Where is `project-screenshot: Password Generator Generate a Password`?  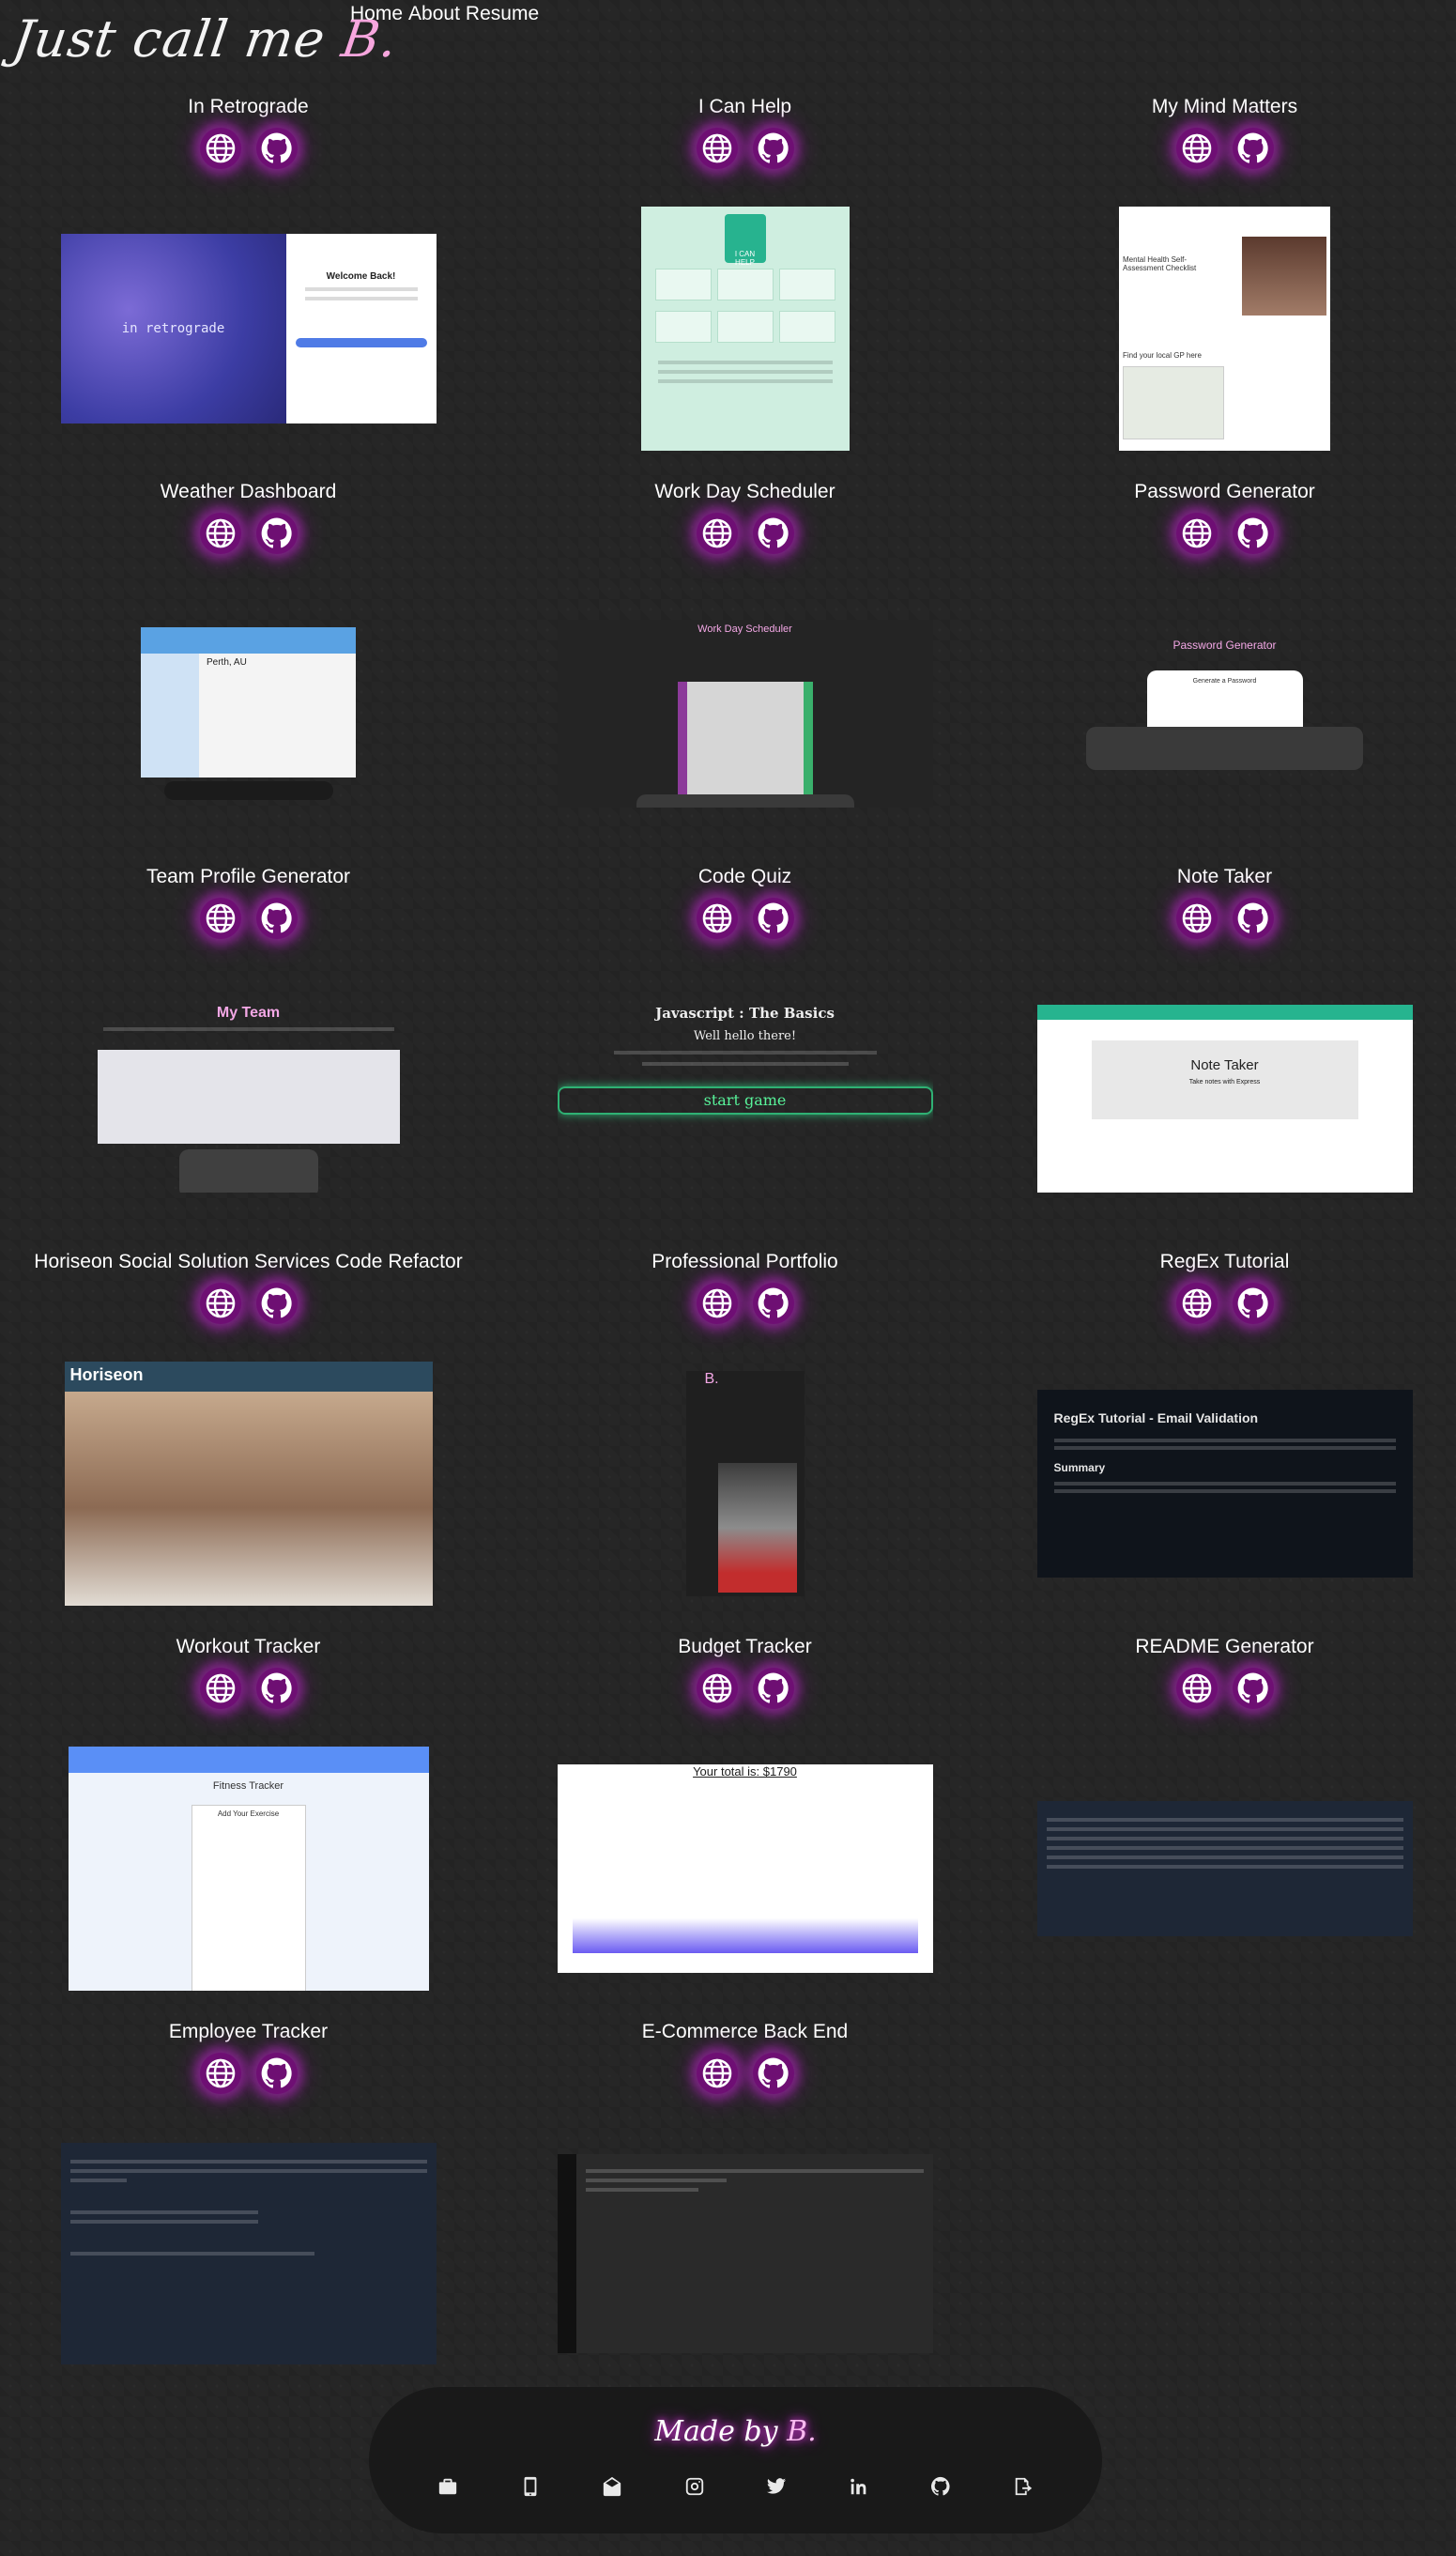
project-screenshot: Password Generator Generate a Password is located at coordinates (1224, 713).